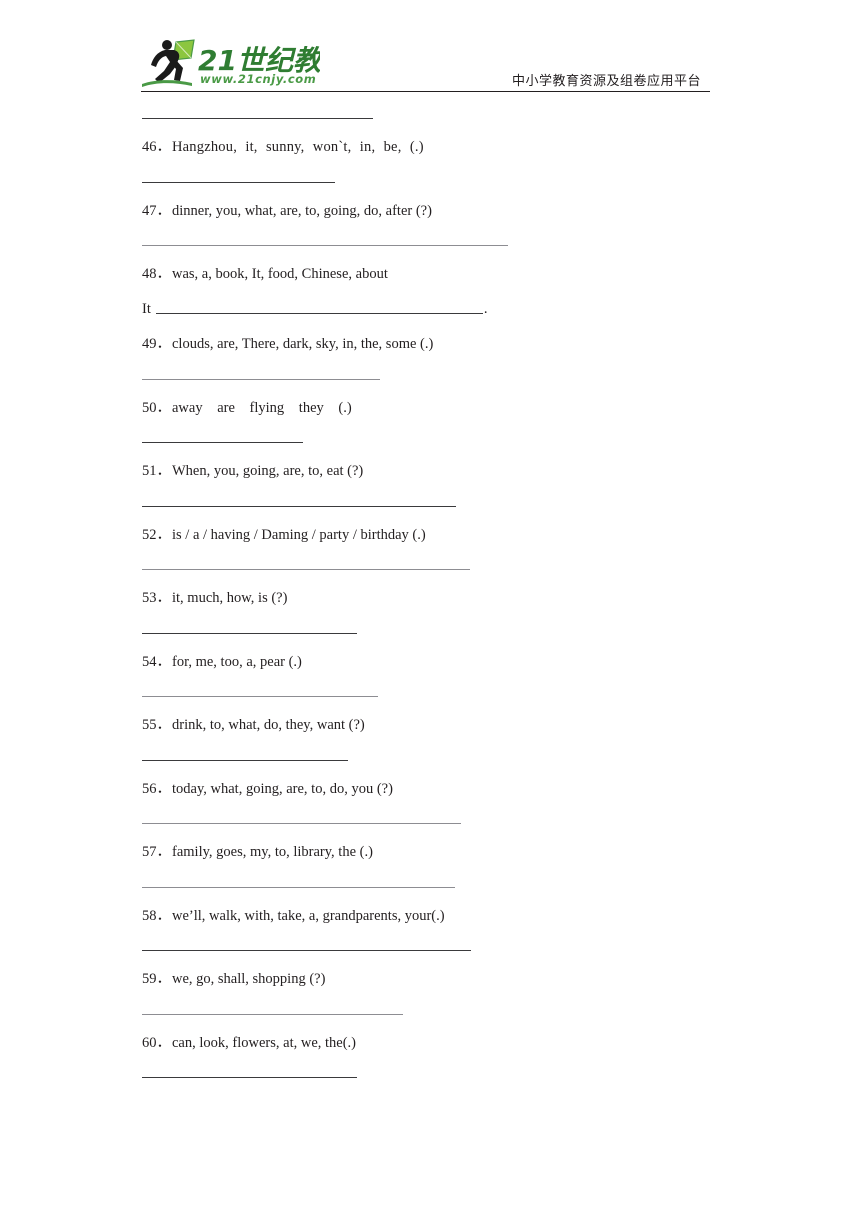 The height and width of the screenshot is (1216, 860). What do you see at coordinates (268, 471) in the screenshot?
I see `question-text: When, you, going, are, to, eat (?)` at bounding box center [268, 471].